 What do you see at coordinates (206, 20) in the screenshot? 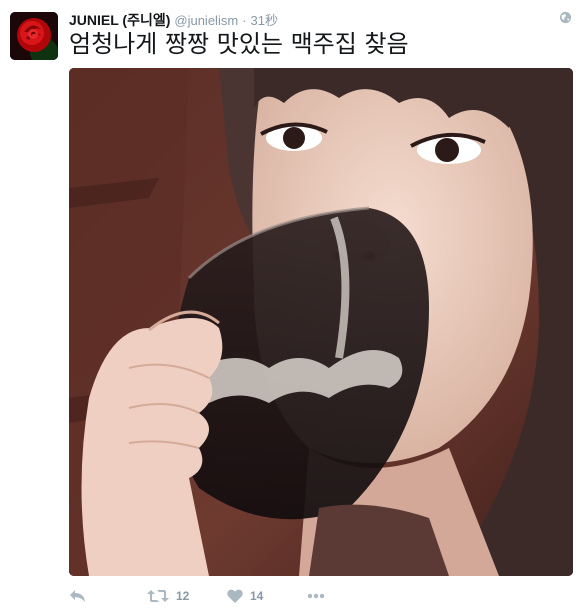
I see `username-handle: @junielism` at bounding box center [206, 20].